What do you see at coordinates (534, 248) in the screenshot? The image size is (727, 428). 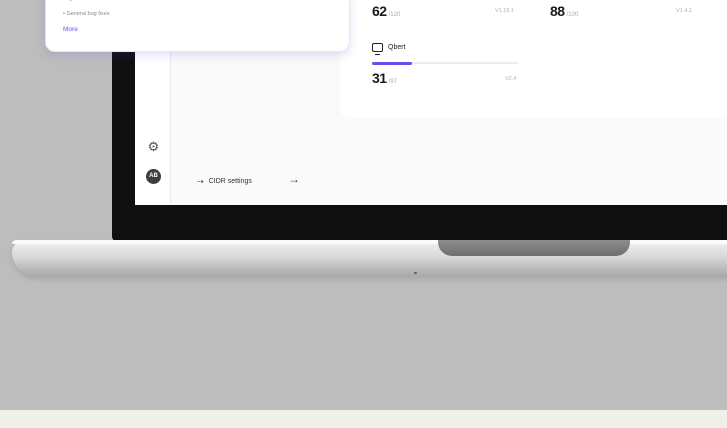 I see `laptop-notch` at bounding box center [534, 248].